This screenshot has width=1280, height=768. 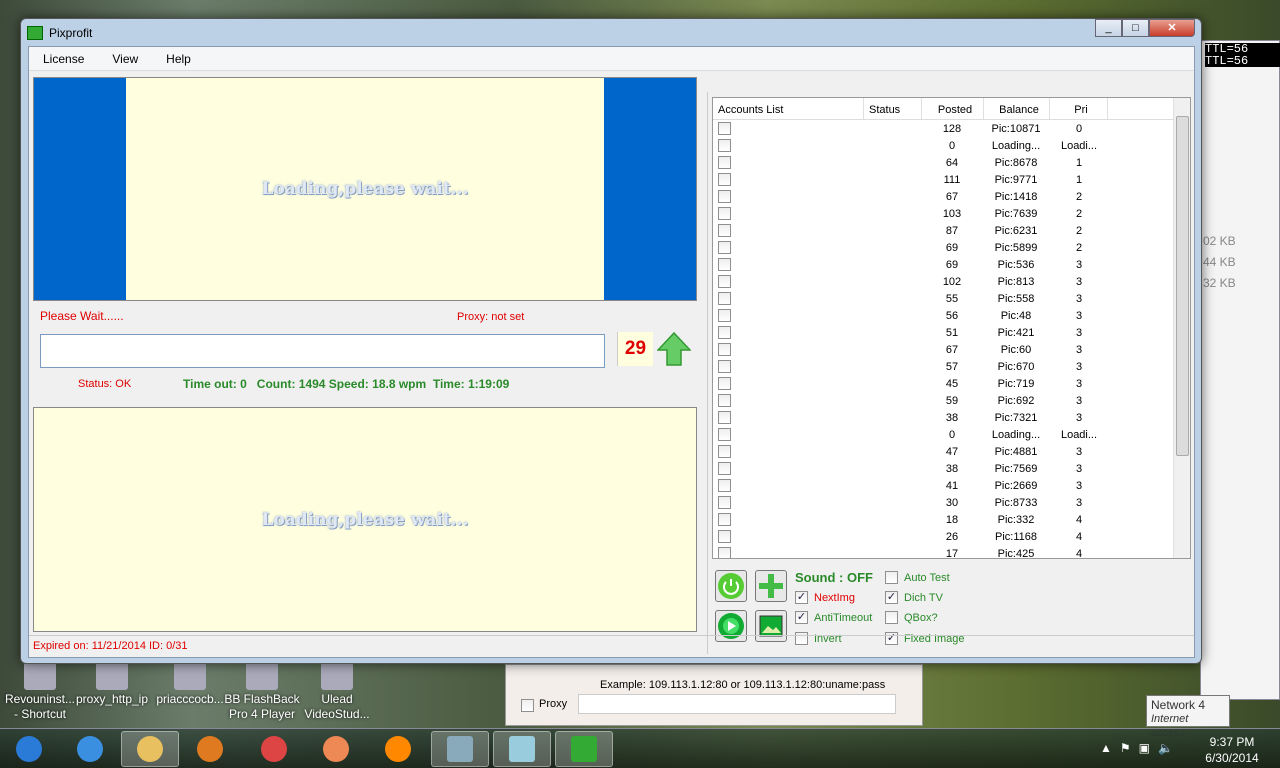 I want to click on account-row: 64 Pic:8678 1, so click(x=951, y=162).